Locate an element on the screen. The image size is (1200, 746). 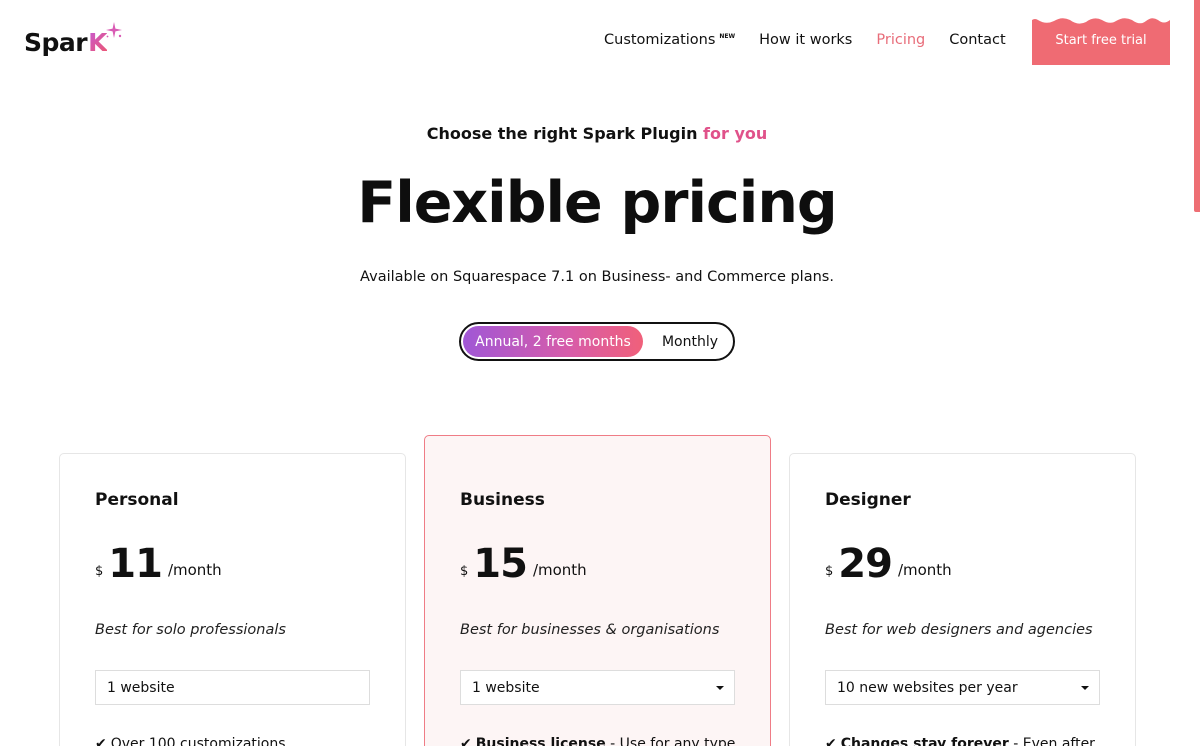
plan-price: $ 11 /month is located at coordinates (158, 564).